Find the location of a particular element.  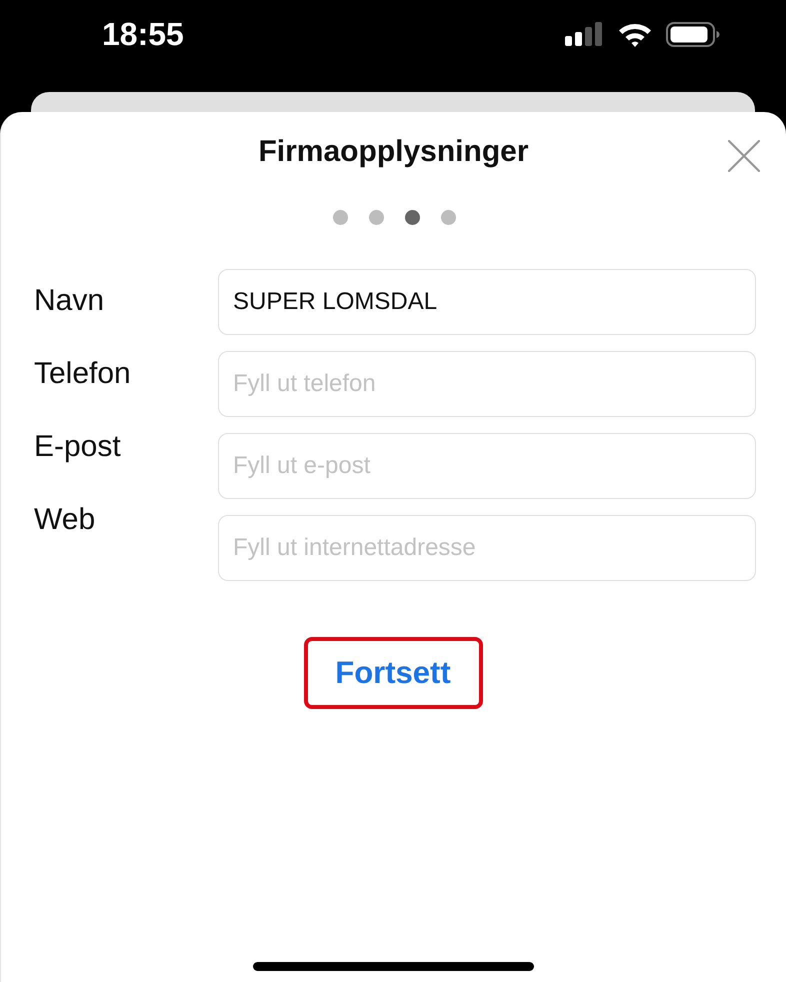

close-button is located at coordinates (744, 156).